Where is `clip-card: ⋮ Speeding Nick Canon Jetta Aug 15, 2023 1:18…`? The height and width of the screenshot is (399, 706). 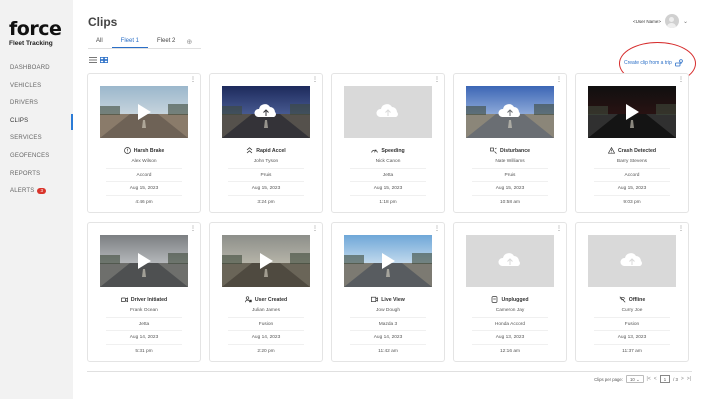 clip-card: ⋮ Speeding Nick Canon Jetta Aug 15, 2023 1:18… is located at coordinates (388, 143).